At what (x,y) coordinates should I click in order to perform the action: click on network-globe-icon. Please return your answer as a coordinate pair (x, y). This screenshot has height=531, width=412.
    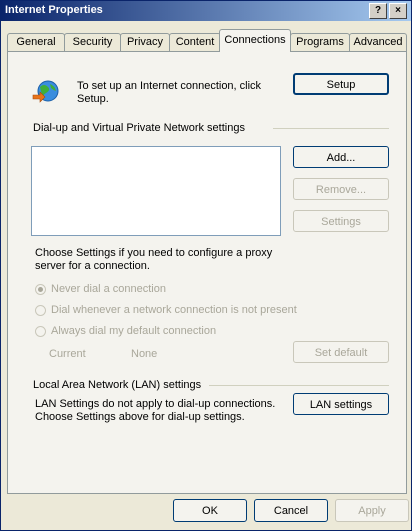
    Looking at the image, I should click on (45, 91).